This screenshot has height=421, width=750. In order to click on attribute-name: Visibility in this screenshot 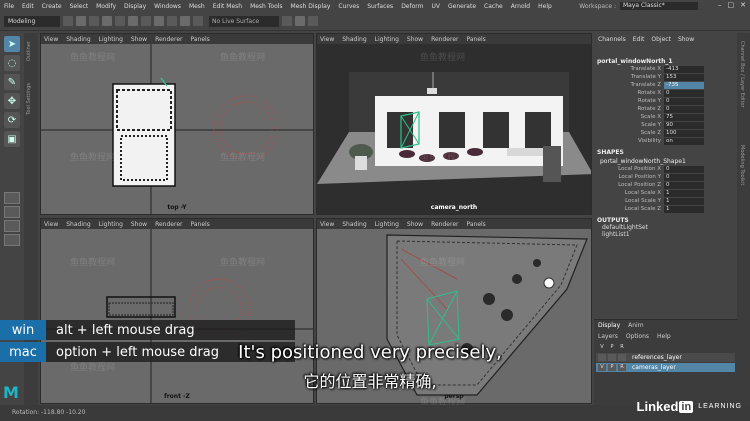, I will do `click(629, 141)`.